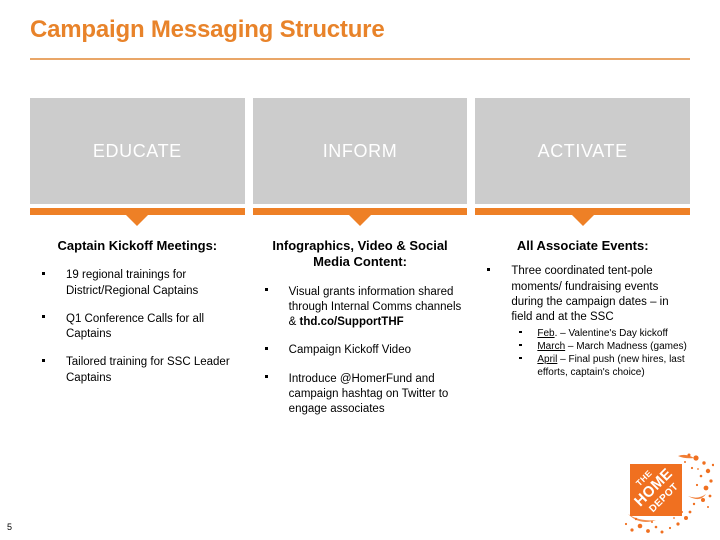  Describe the element at coordinates (666, 495) in the screenshot. I see `the-home-depot-logo: THE HOME DEPOT` at that location.